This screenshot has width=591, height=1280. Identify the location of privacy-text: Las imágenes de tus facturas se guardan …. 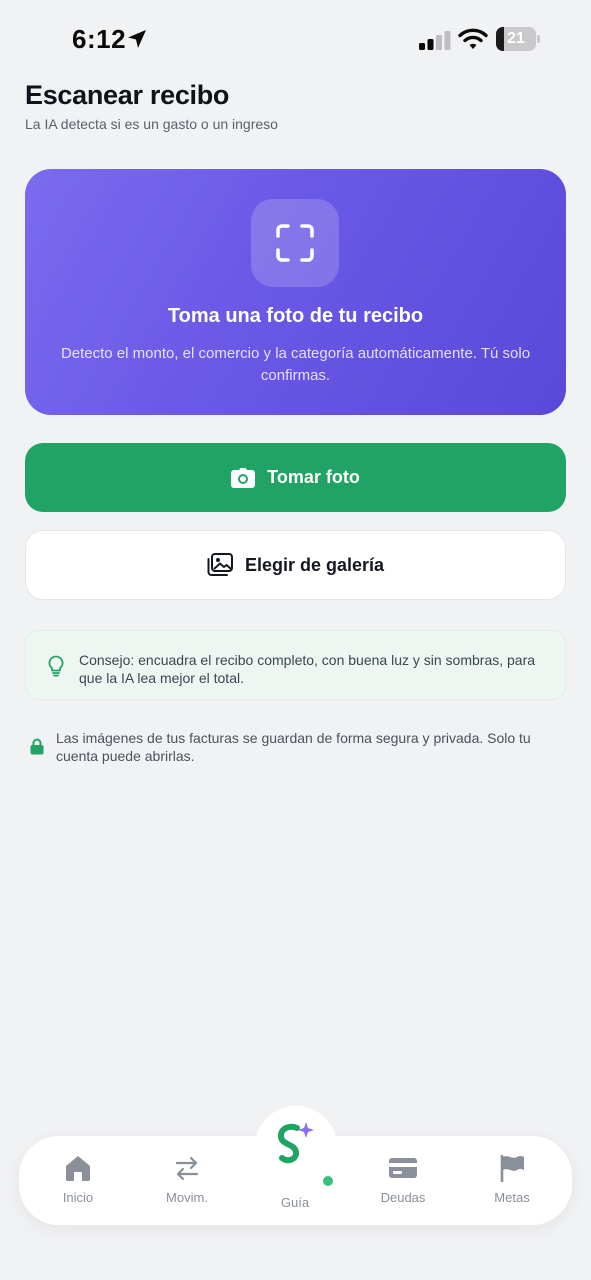
(293, 747).